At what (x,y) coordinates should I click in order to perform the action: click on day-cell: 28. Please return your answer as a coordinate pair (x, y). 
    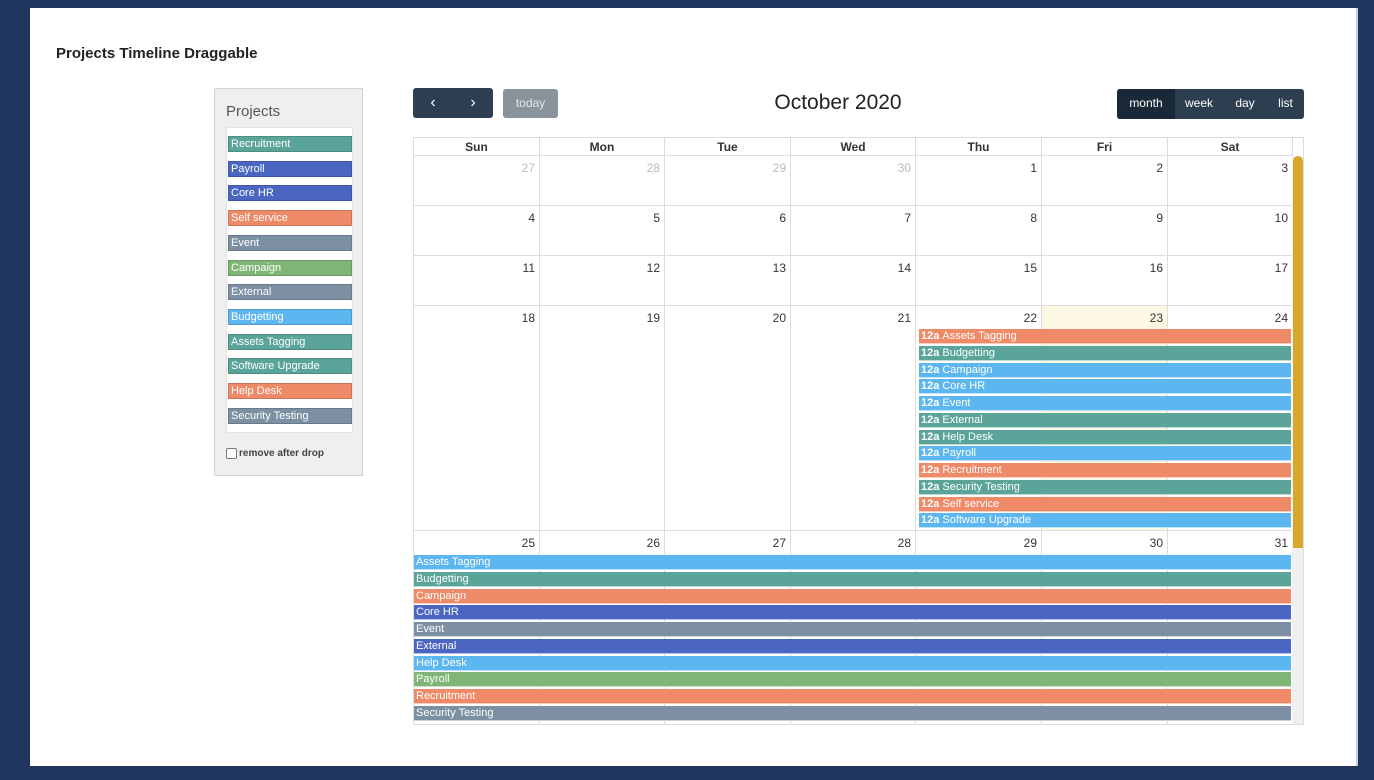
    Looking at the image, I should click on (602, 181).